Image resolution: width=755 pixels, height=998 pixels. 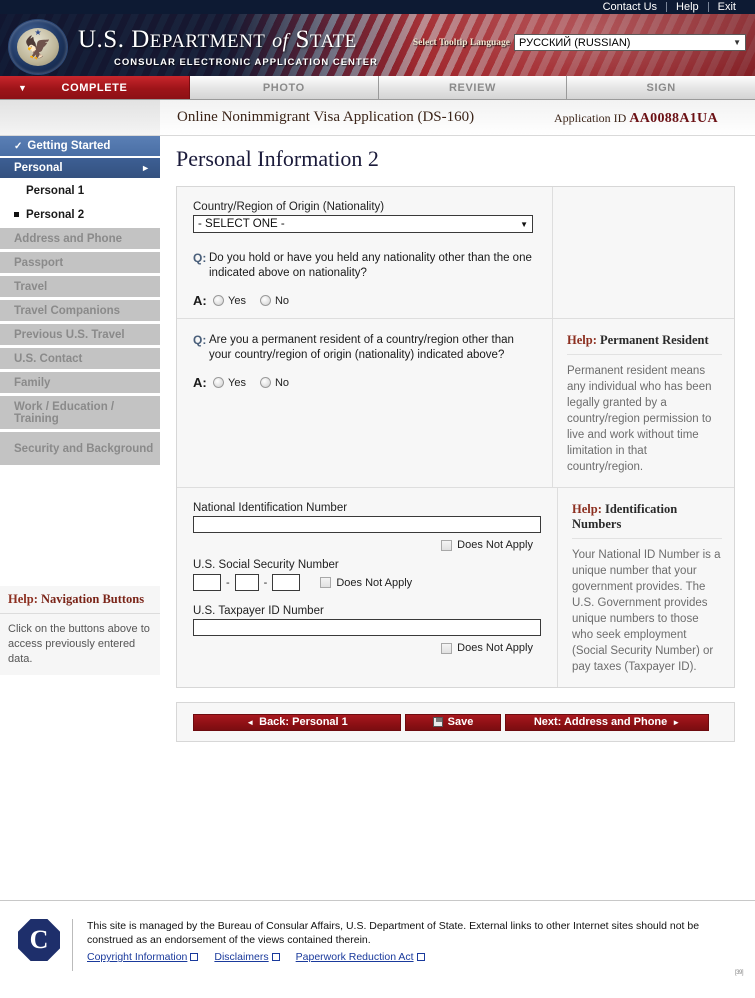 What do you see at coordinates (636, 119) in the screenshot?
I see `application-id: Application ID AA0088A1UA` at bounding box center [636, 119].